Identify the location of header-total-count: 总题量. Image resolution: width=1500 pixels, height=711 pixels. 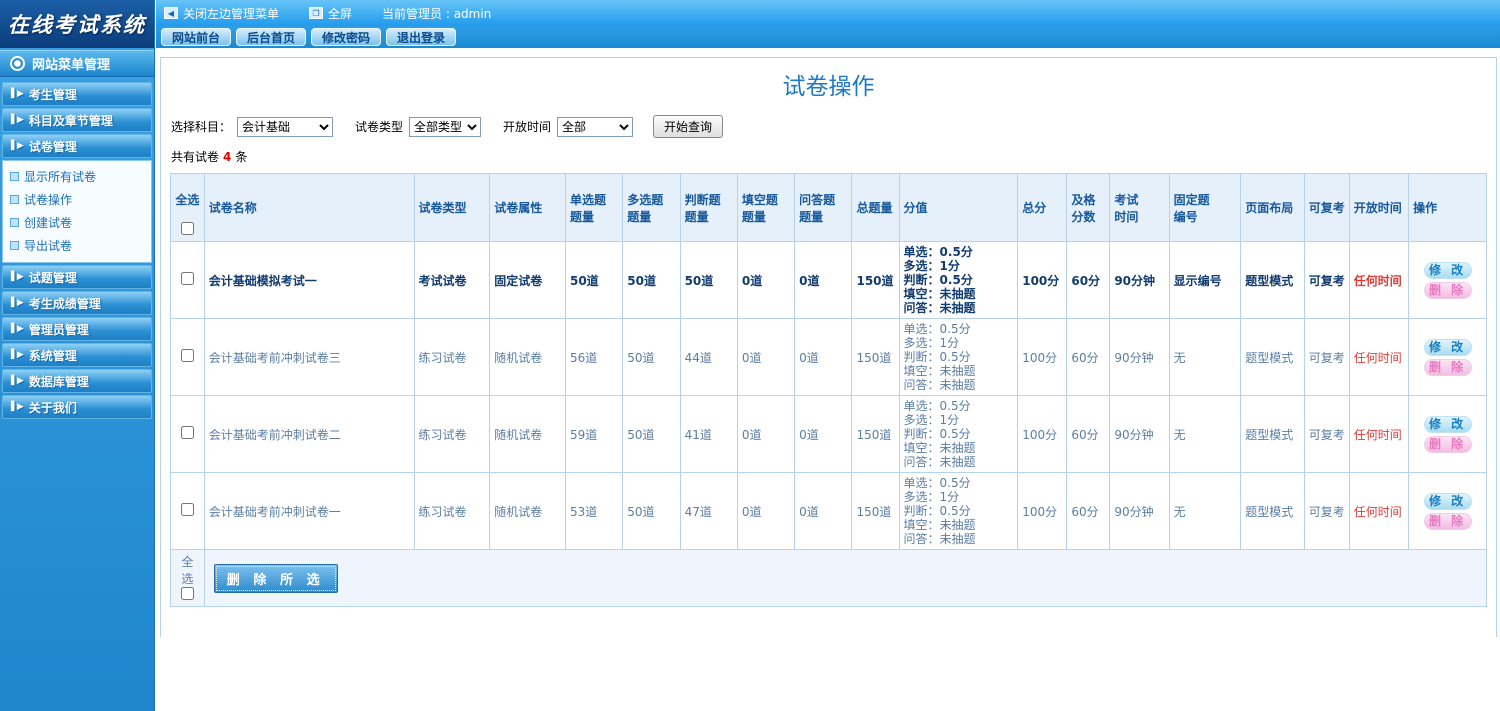
(875, 207).